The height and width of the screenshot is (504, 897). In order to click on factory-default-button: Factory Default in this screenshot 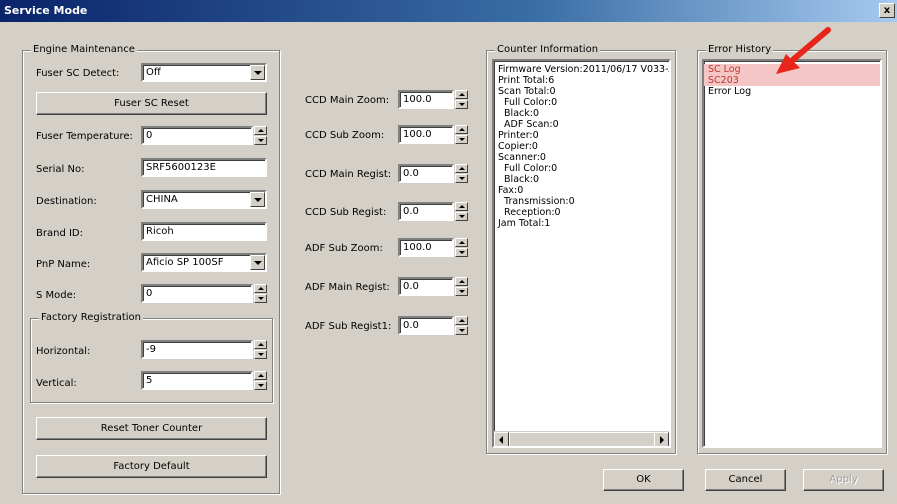, I will do `click(151, 466)`.